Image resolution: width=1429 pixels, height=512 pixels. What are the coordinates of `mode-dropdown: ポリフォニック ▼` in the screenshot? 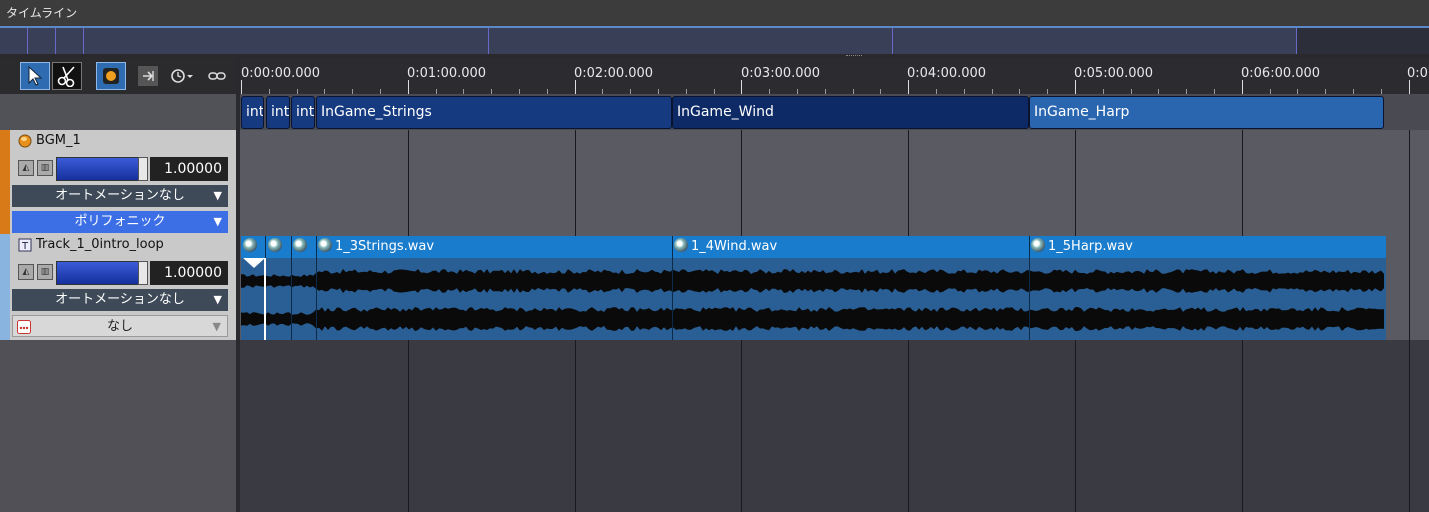 It's located at (120, 222).